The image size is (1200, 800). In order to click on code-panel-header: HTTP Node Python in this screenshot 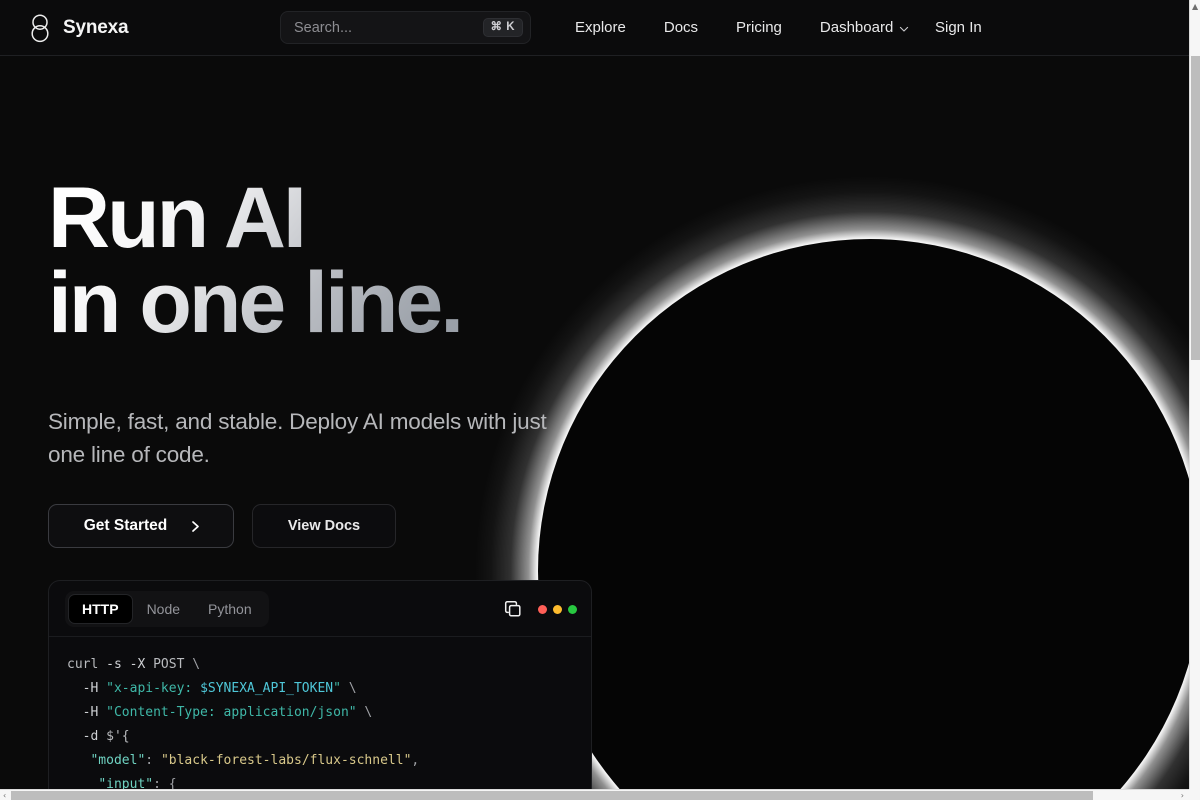, I will do `click(320, 609)`.